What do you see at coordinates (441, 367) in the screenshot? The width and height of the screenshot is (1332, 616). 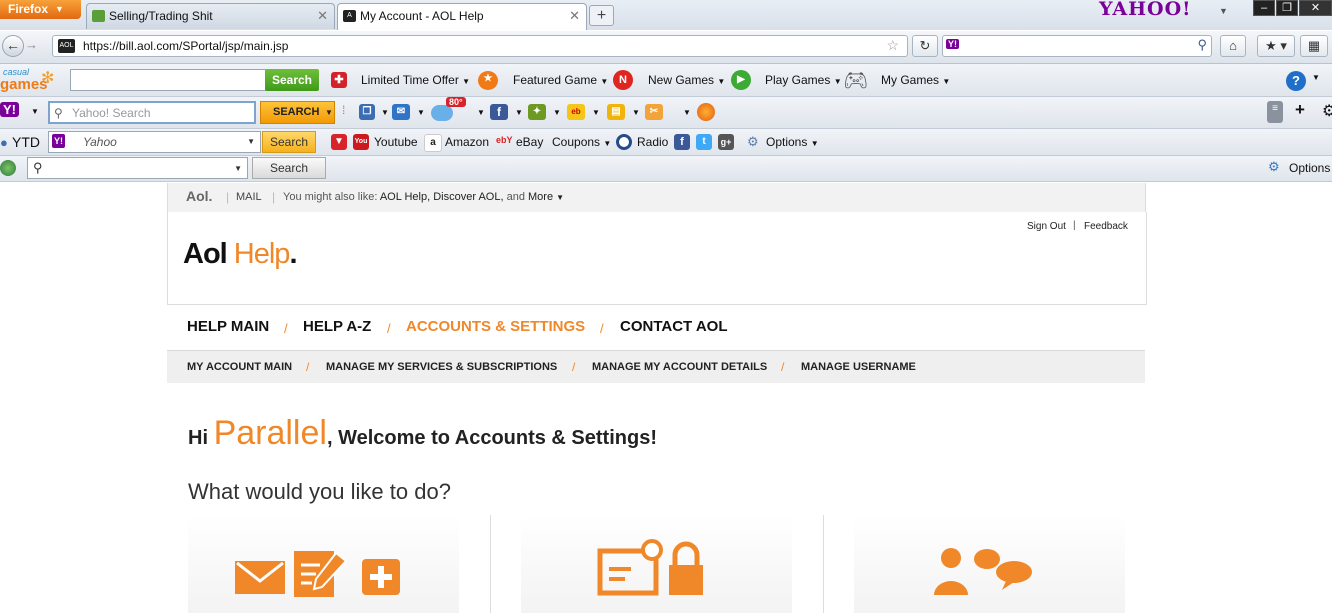 I see `subnav-manage-services: MANAGE MY SERVICES & SUBSCRIPTIONS` at bounding box center [441, 367].